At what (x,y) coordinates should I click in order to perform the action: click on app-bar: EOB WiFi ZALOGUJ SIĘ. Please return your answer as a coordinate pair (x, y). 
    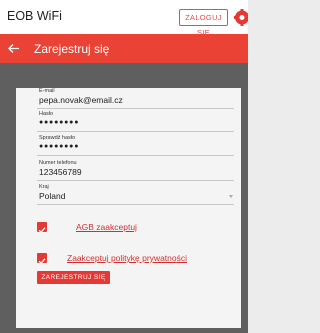
    Looking at the image, I should click on (124, 18).